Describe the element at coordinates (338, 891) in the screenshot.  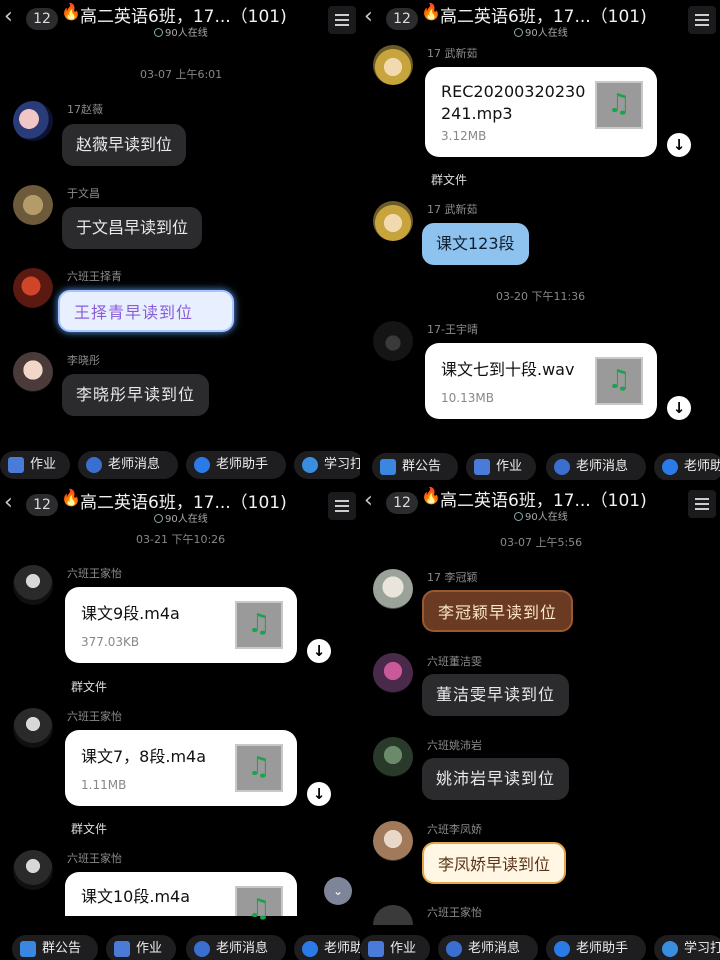
I see `scroll-down-icon: ⌄` at that location.